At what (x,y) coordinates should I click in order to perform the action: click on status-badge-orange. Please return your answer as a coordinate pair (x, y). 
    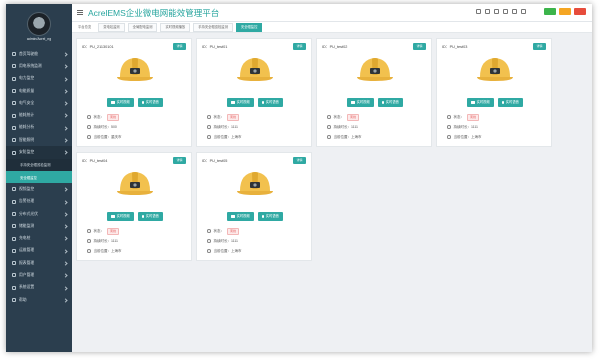
    Looking at the image, I should click on (565, 11).